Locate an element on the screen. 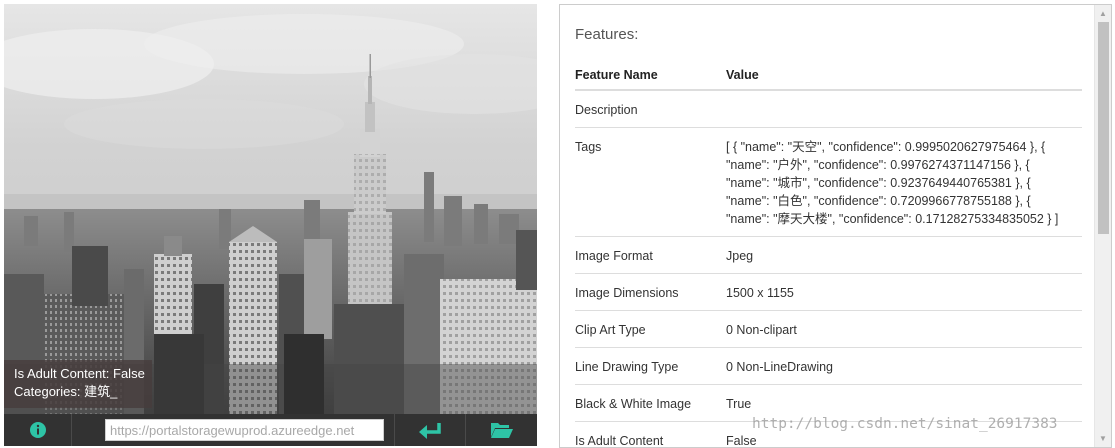  table-row: Description is located at coordinates (828, 109).